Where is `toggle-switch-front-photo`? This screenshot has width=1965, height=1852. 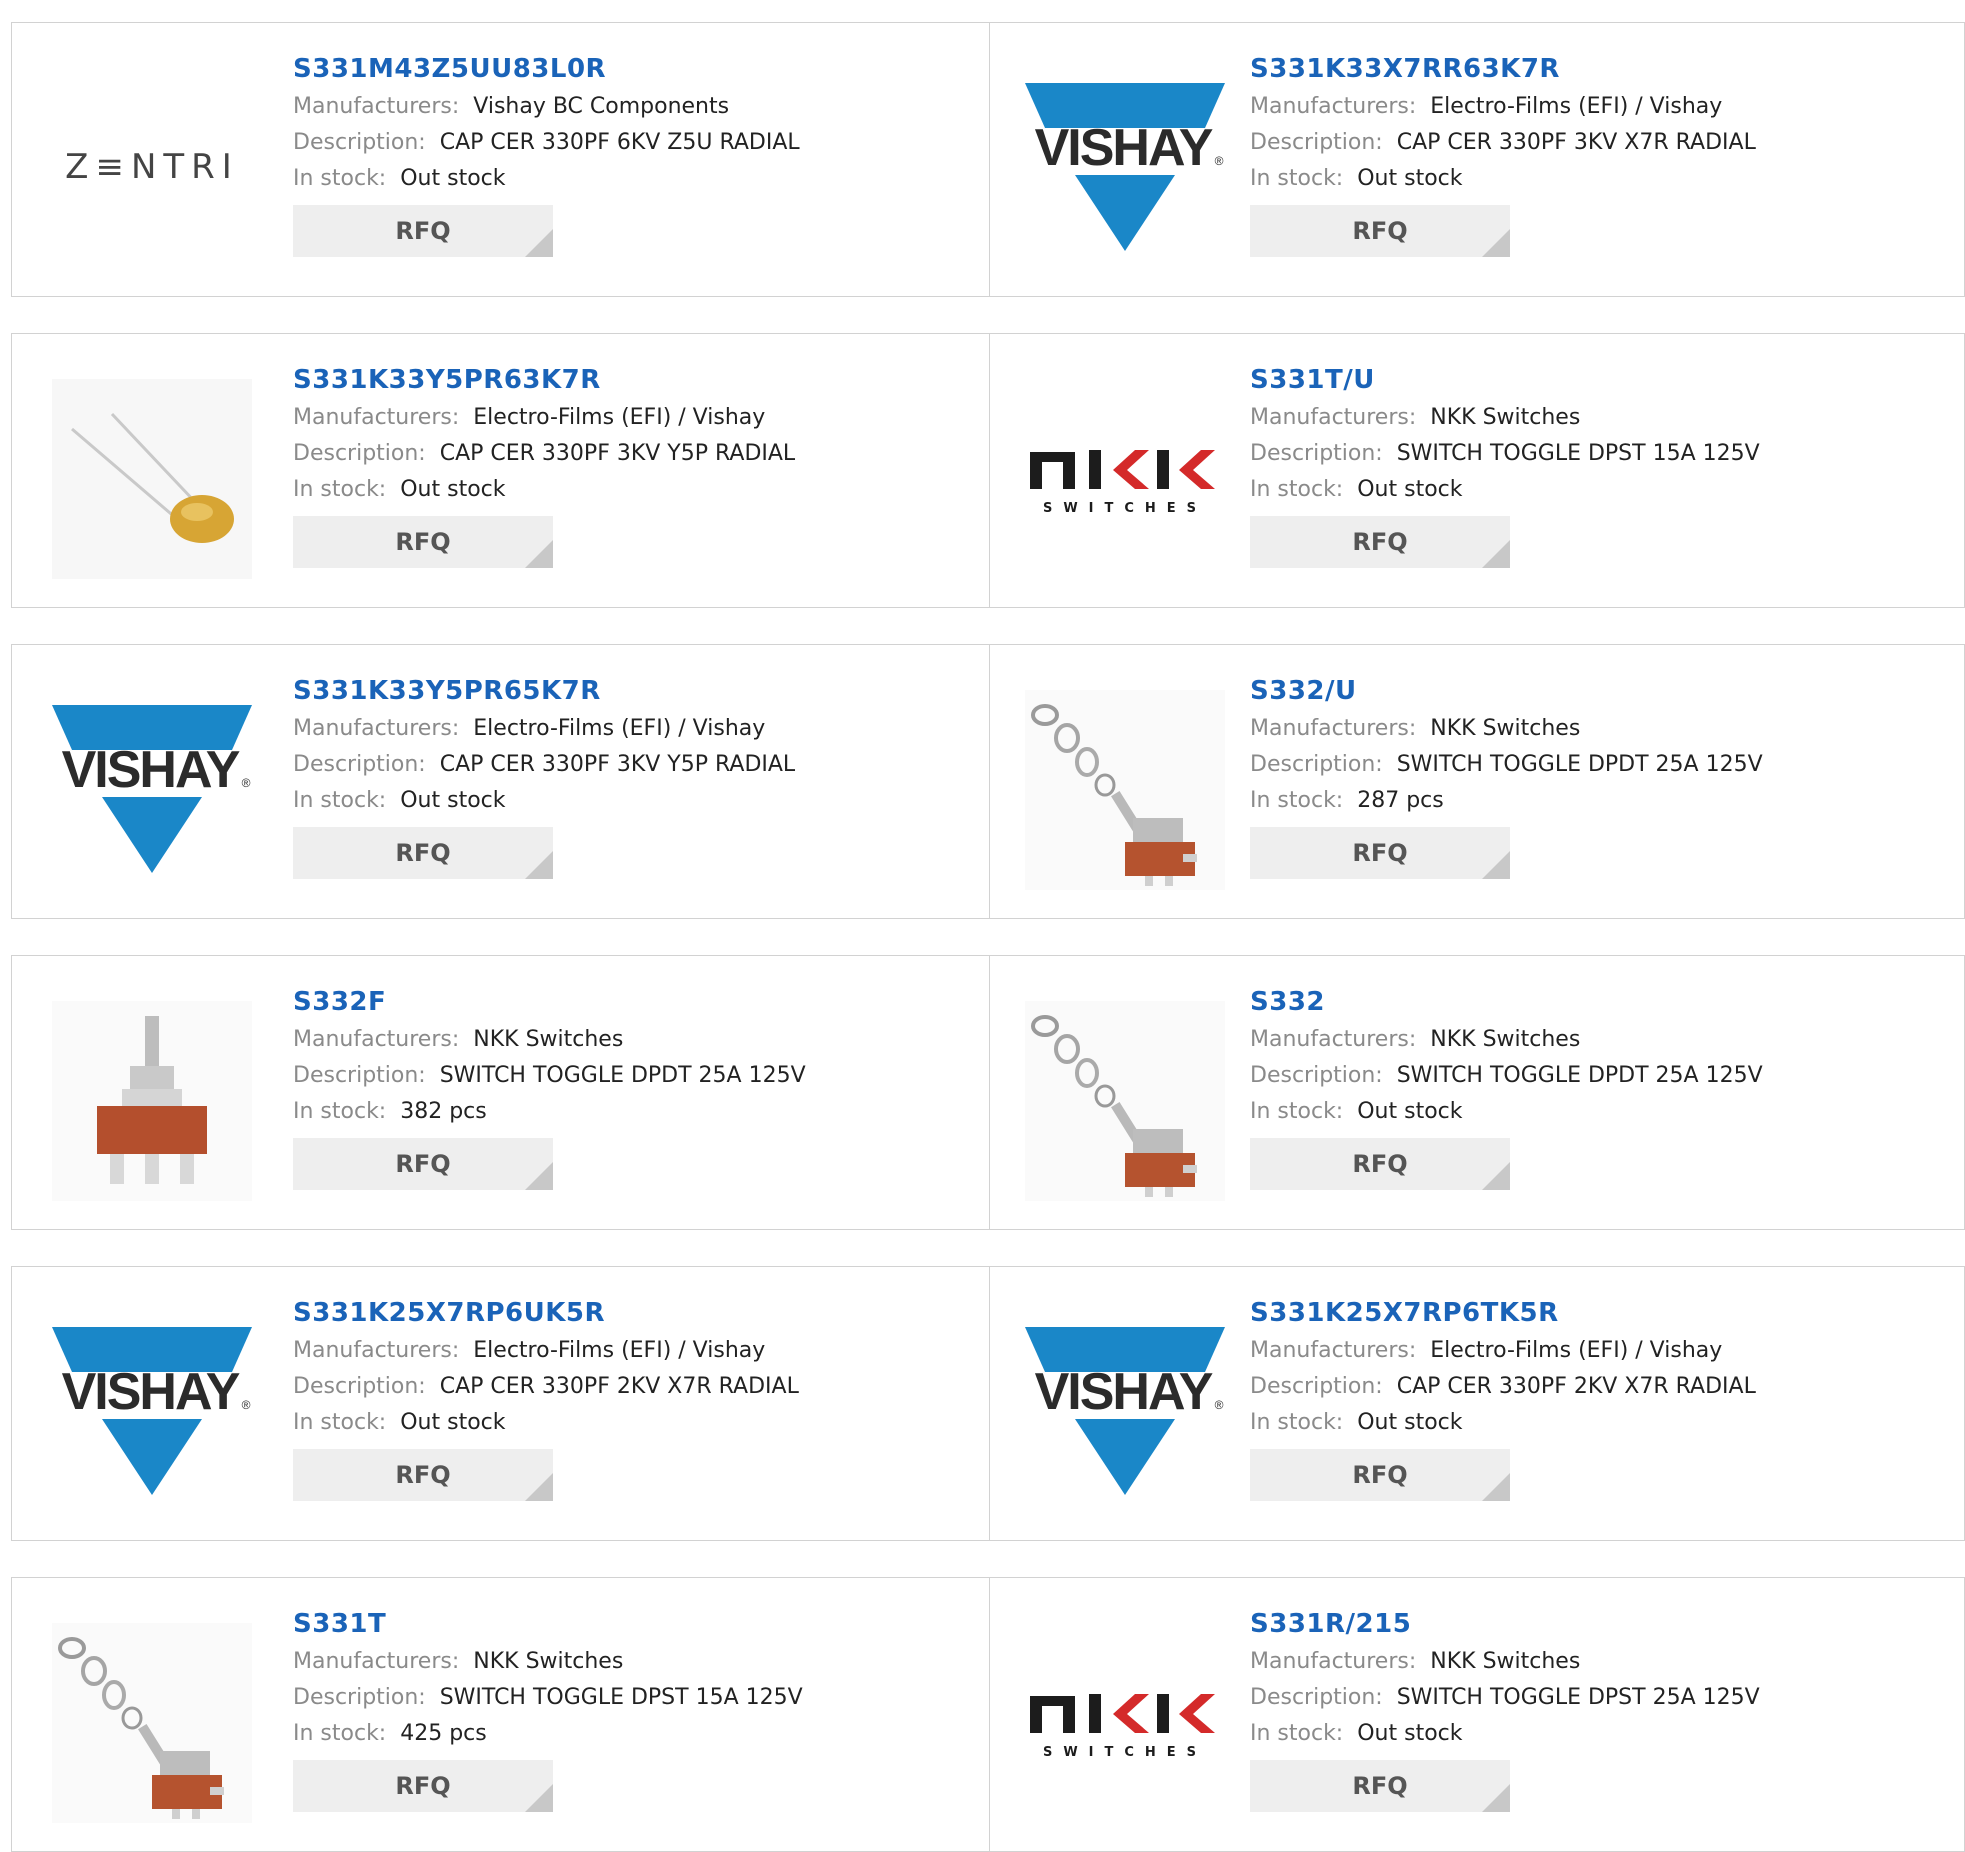 toggle-switch-front-photo is located at coordinates (152, 1101).